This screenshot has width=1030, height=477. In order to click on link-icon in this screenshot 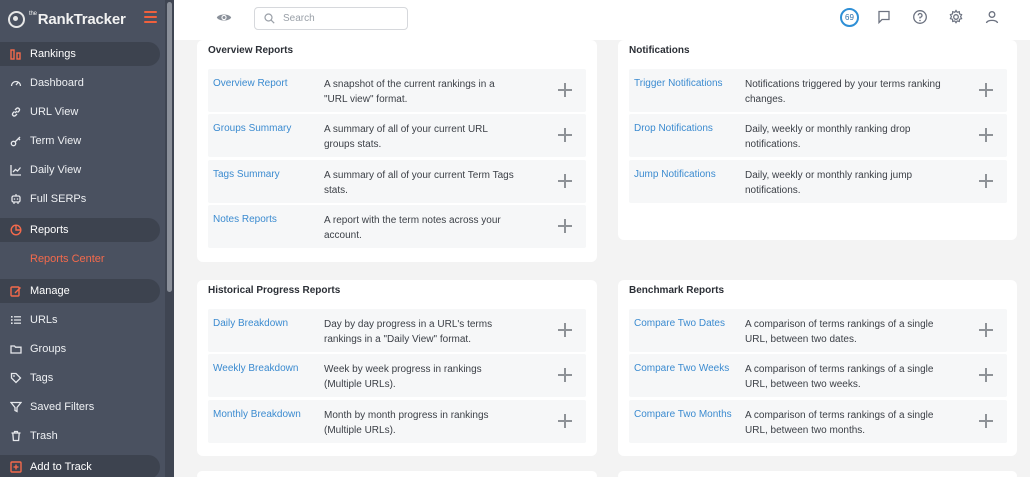, I will do `click(16, 112)`.